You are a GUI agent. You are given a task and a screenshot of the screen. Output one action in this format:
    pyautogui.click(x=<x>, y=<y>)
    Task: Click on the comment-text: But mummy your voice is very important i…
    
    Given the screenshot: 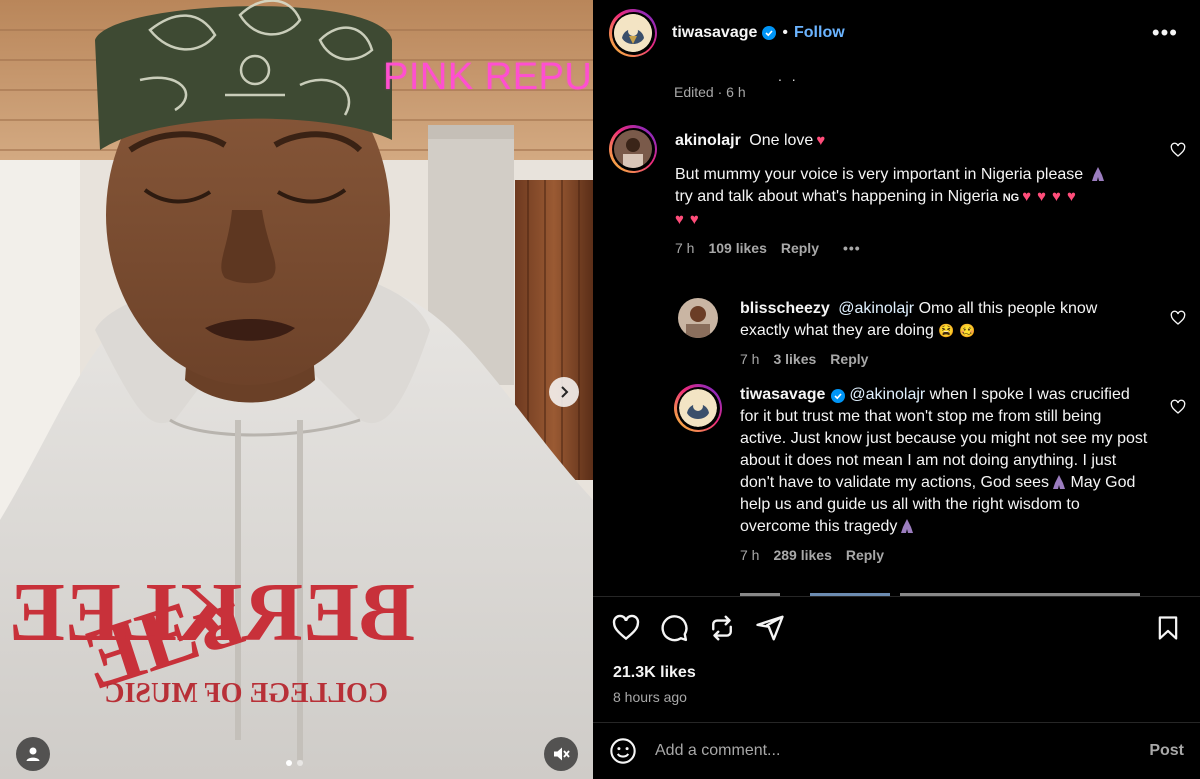 What is the action you would take?
    pyautogui.click(x=879, y=174)
    